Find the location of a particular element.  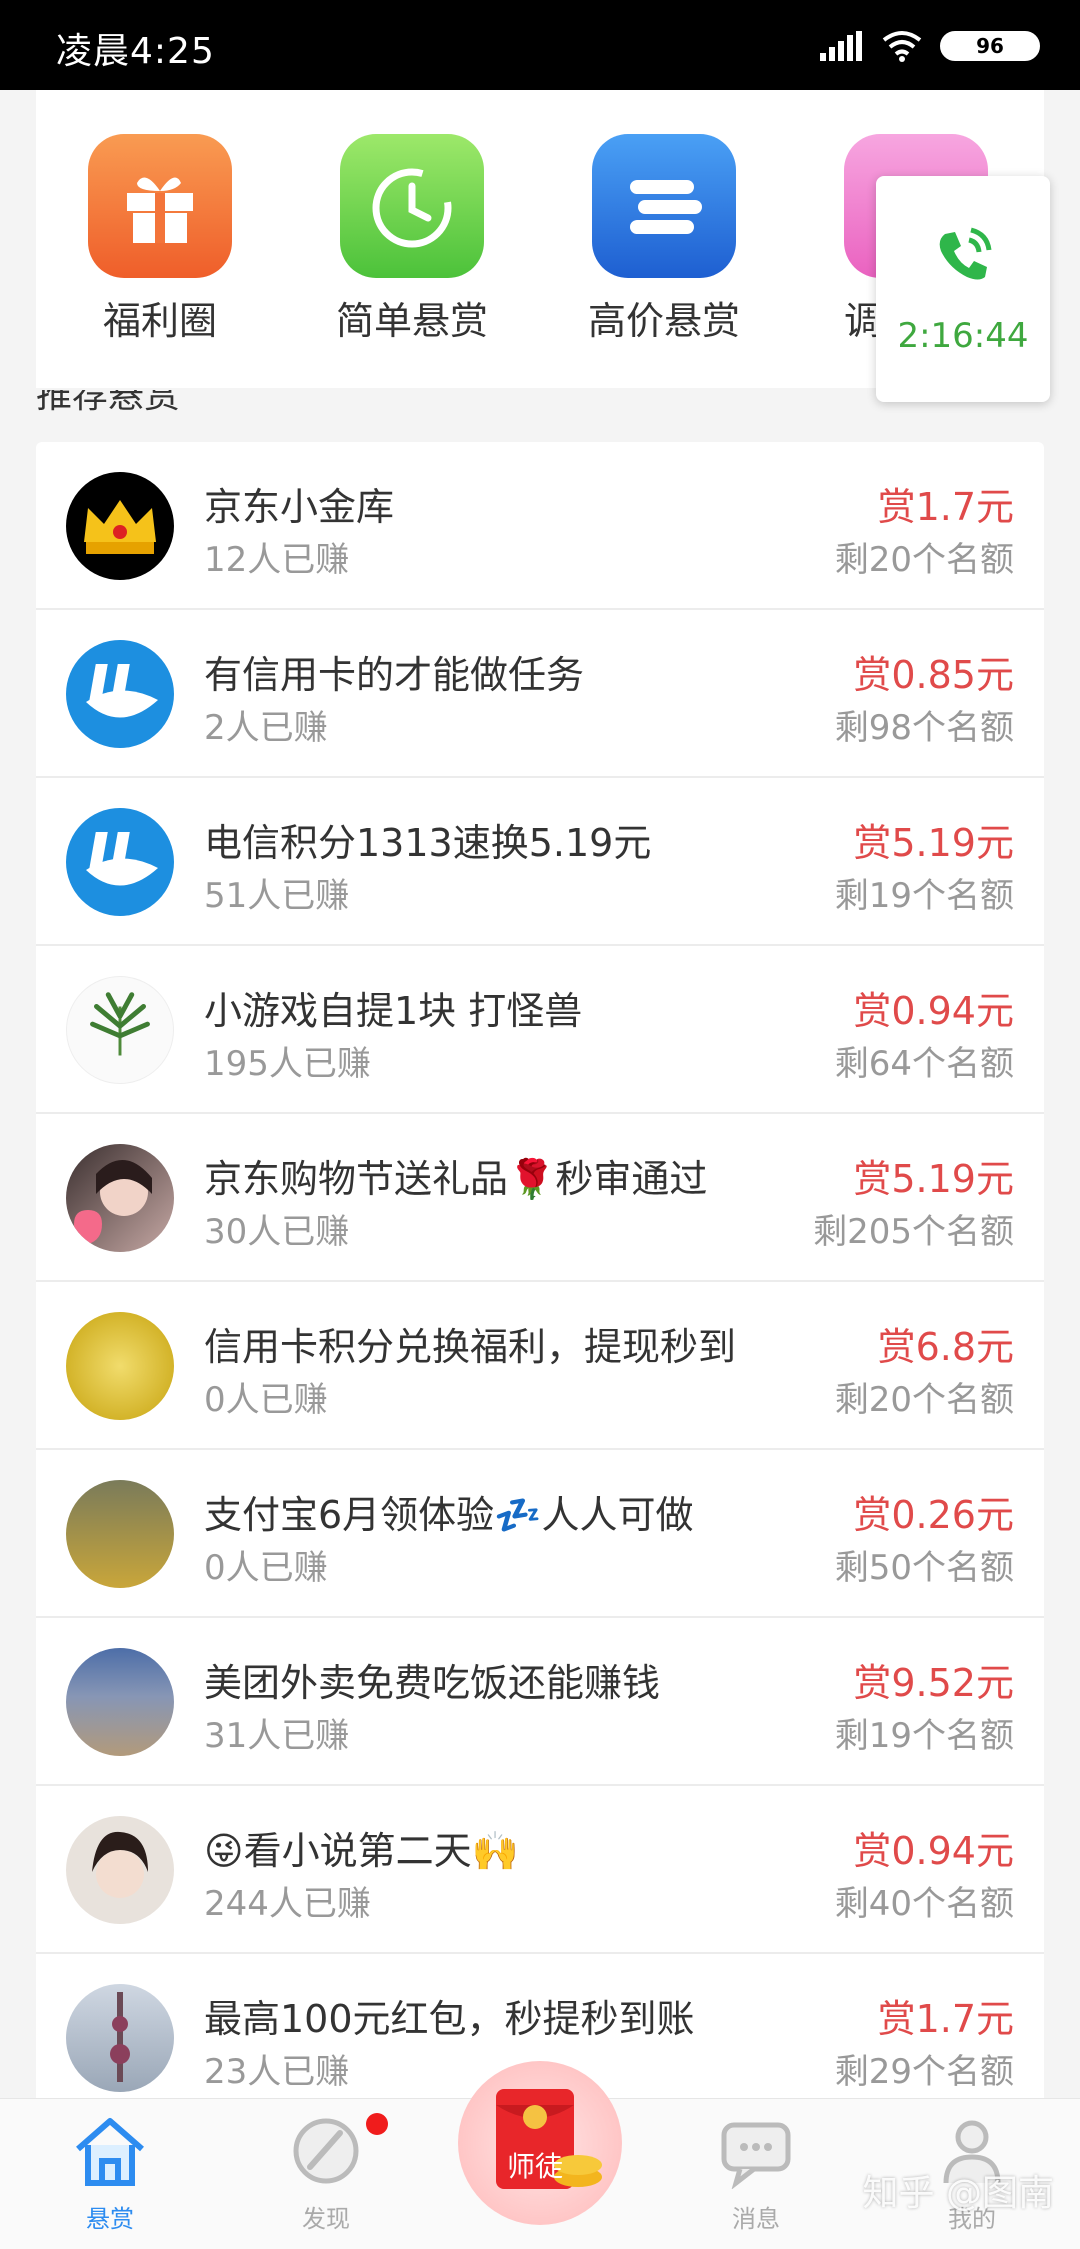

watermark: 知乎 @图南 is located at coordinates (958, 2193).